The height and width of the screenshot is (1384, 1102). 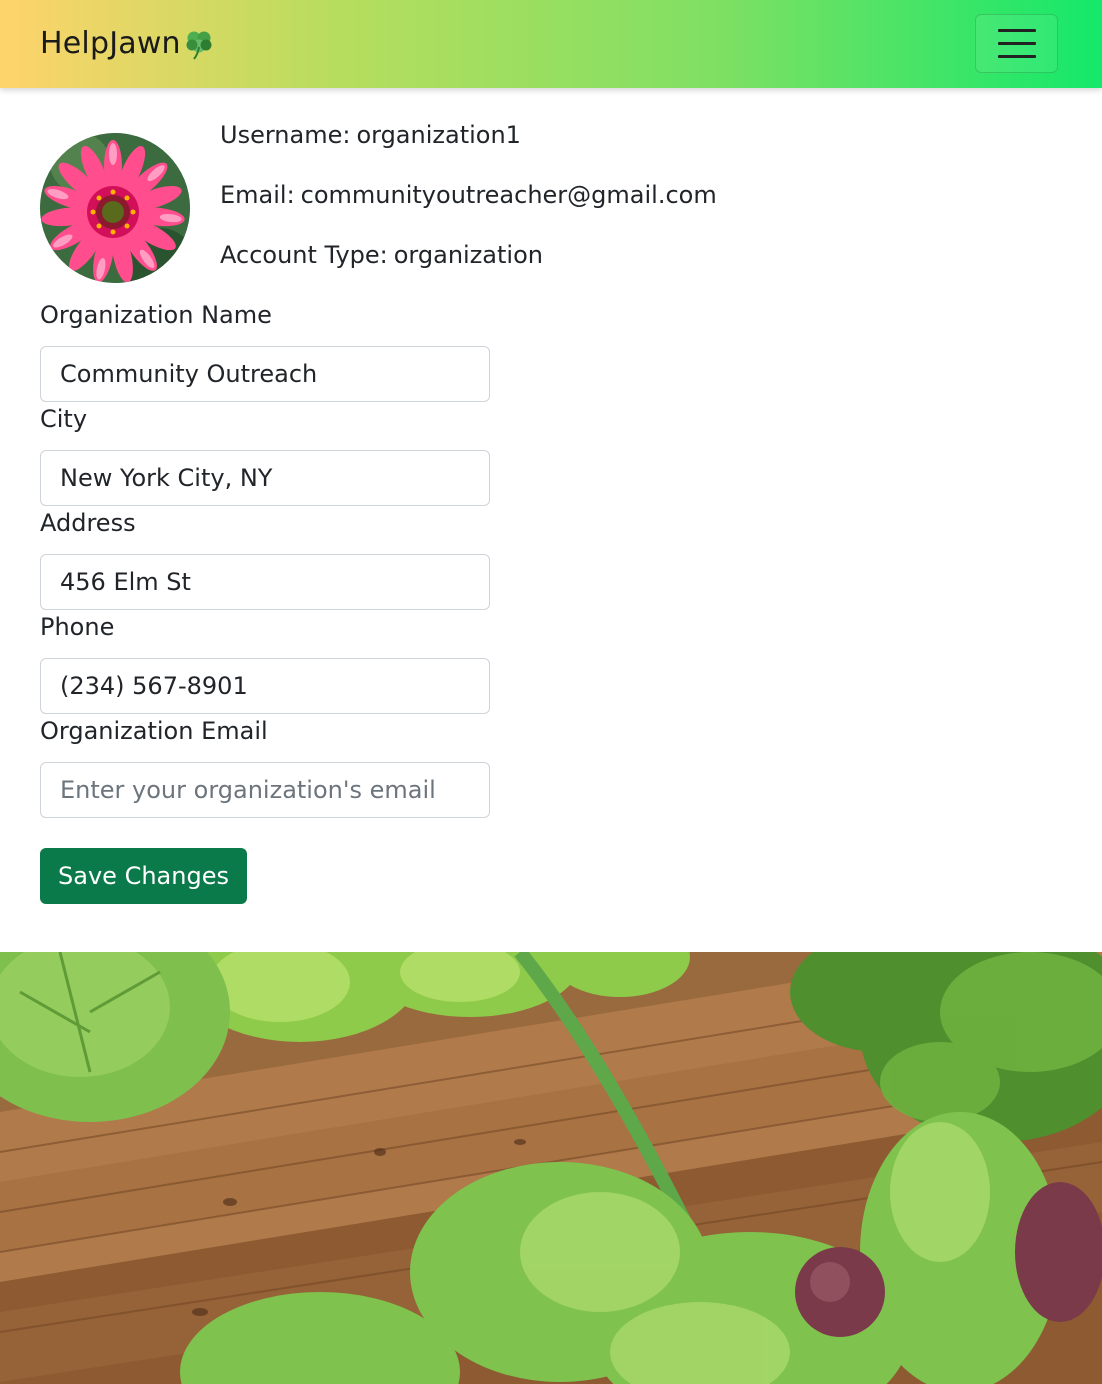 What do you see at coordinates (64, 419) in the screenshot?
I see `city-label: City` at bounding box center [64, 419].